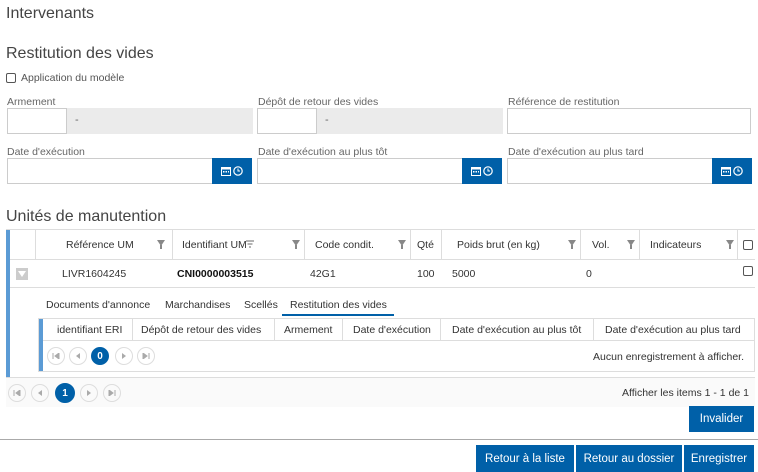  What do you see at coordinates (94, 274) in the screenshot?
I see `cell-reference-um: LIVR1604245` at bounding box center [94, 274].